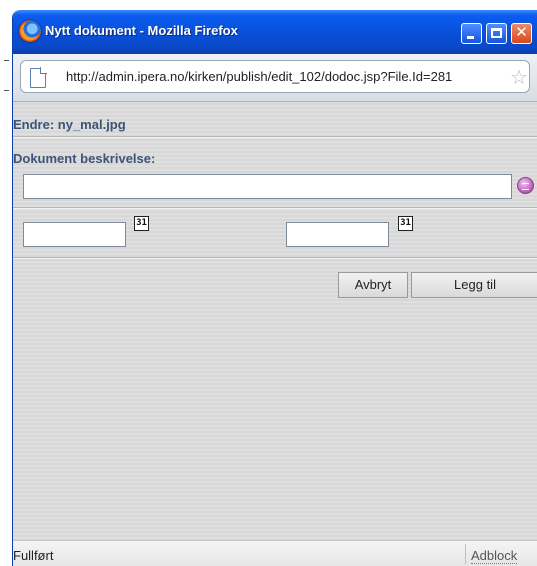 Image resolution: width=537 pixels, height=566 pixels. I want to click on dates-section: 31 31, so click(275, 233).